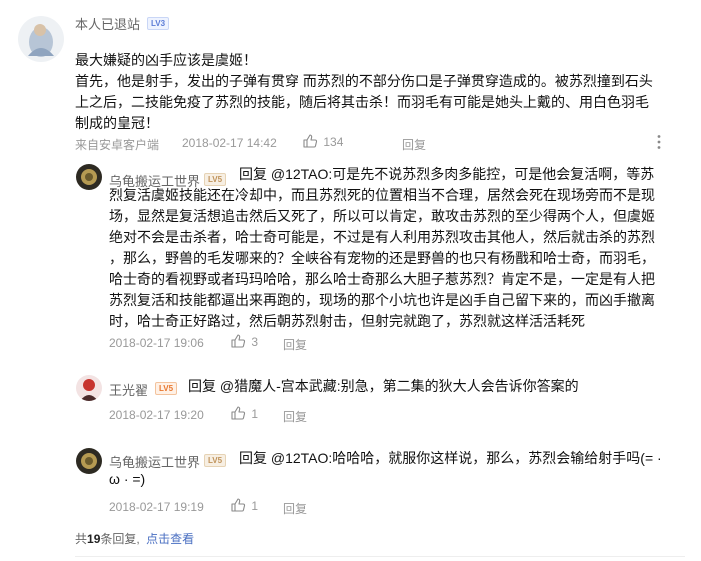 This screenshot has width=701, height=561. Describe the element at coordinates (447, 174) in the screenshot. I see `reply-line: 回复 @12TAO:可是先不说苏烈多肉多能控，可是他会复活啊，等苏` at that location.